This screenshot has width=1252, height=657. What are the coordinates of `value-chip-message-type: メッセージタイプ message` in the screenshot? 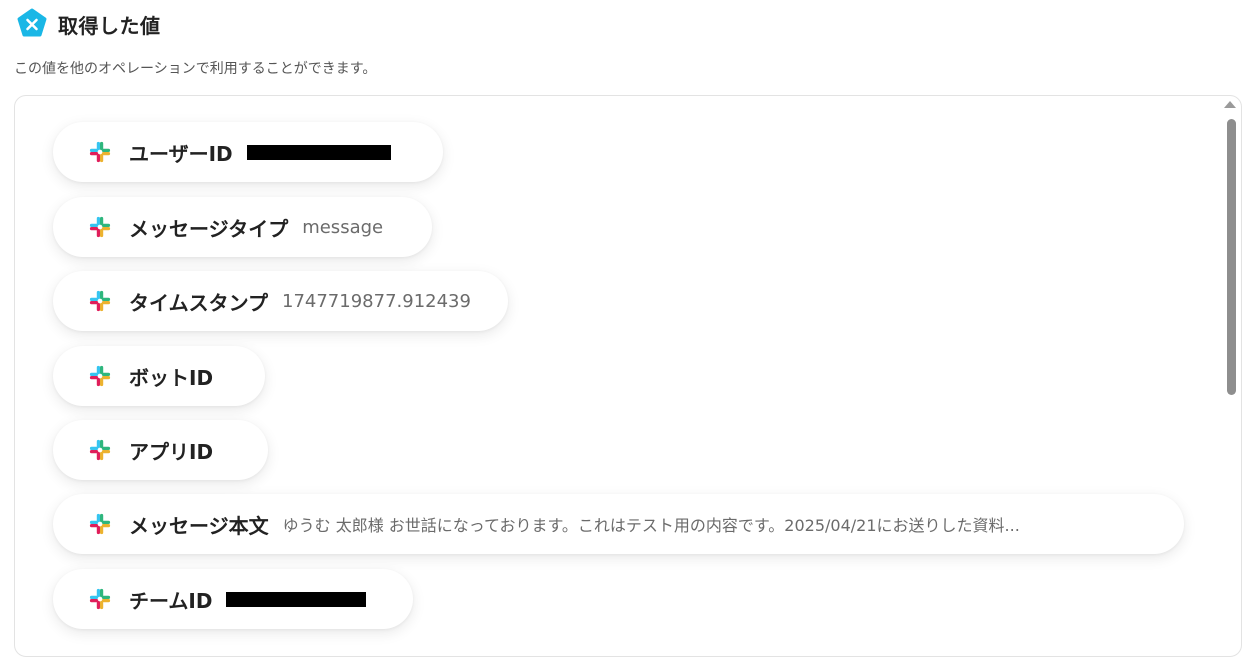 It's located at (242, 227).